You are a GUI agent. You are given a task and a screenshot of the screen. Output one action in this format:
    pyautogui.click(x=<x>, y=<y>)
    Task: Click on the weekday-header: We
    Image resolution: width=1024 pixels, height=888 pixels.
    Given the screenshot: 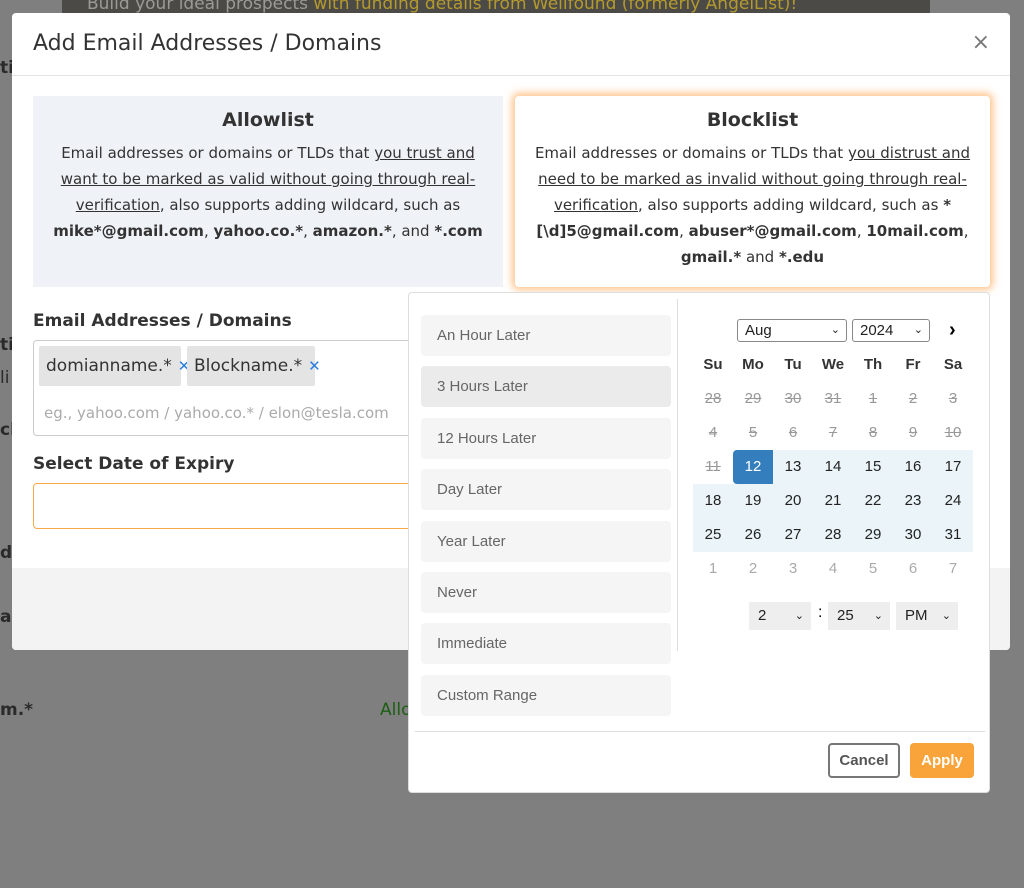 What is the action you would take?
    pyautogui.click(x=833, y=364)
    